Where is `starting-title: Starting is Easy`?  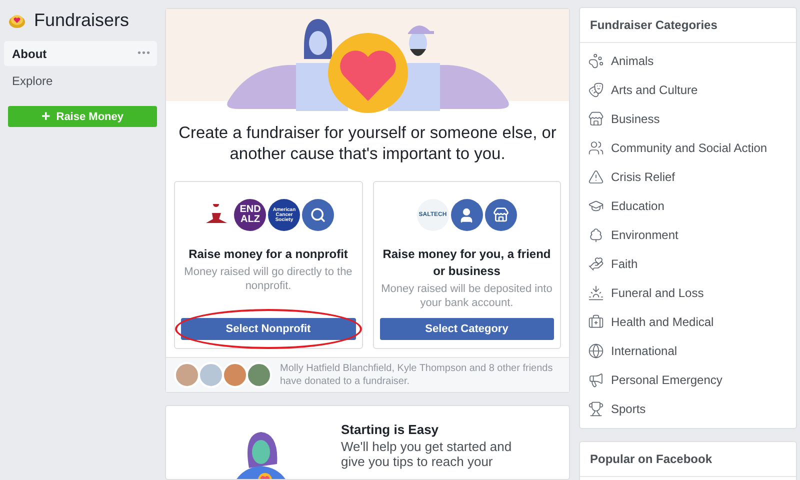
starting-title: Starting is Easy is located at coordinates (390, 429).